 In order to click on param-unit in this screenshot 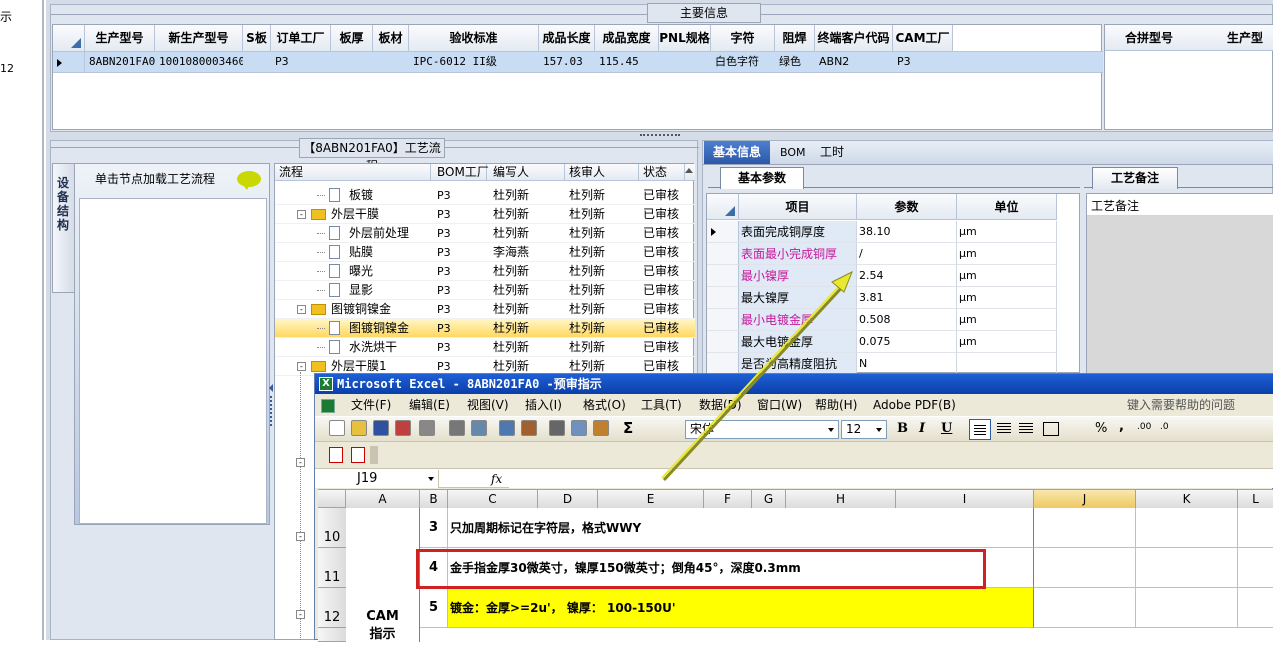, I will do `click(1007, 364)`.